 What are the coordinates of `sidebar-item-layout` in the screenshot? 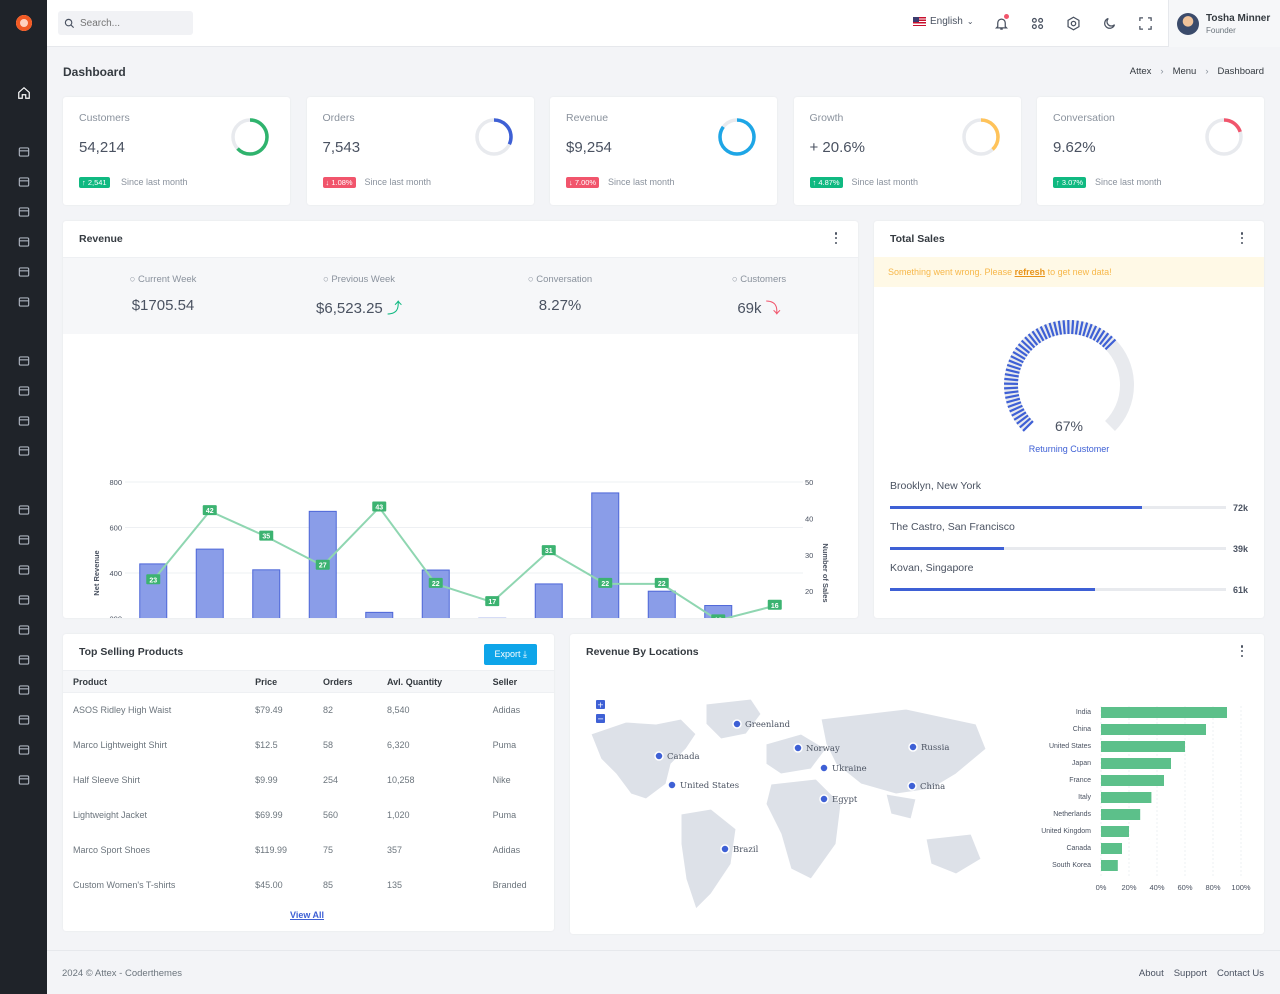 It's located at (23, 360).